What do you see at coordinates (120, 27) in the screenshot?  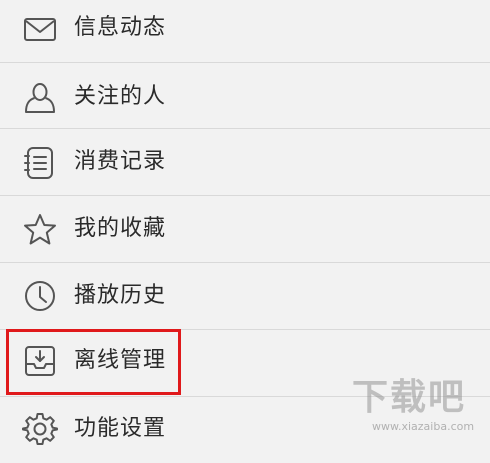 I see `menu-item-label: 信息动态` at bounding box center [120, 27].